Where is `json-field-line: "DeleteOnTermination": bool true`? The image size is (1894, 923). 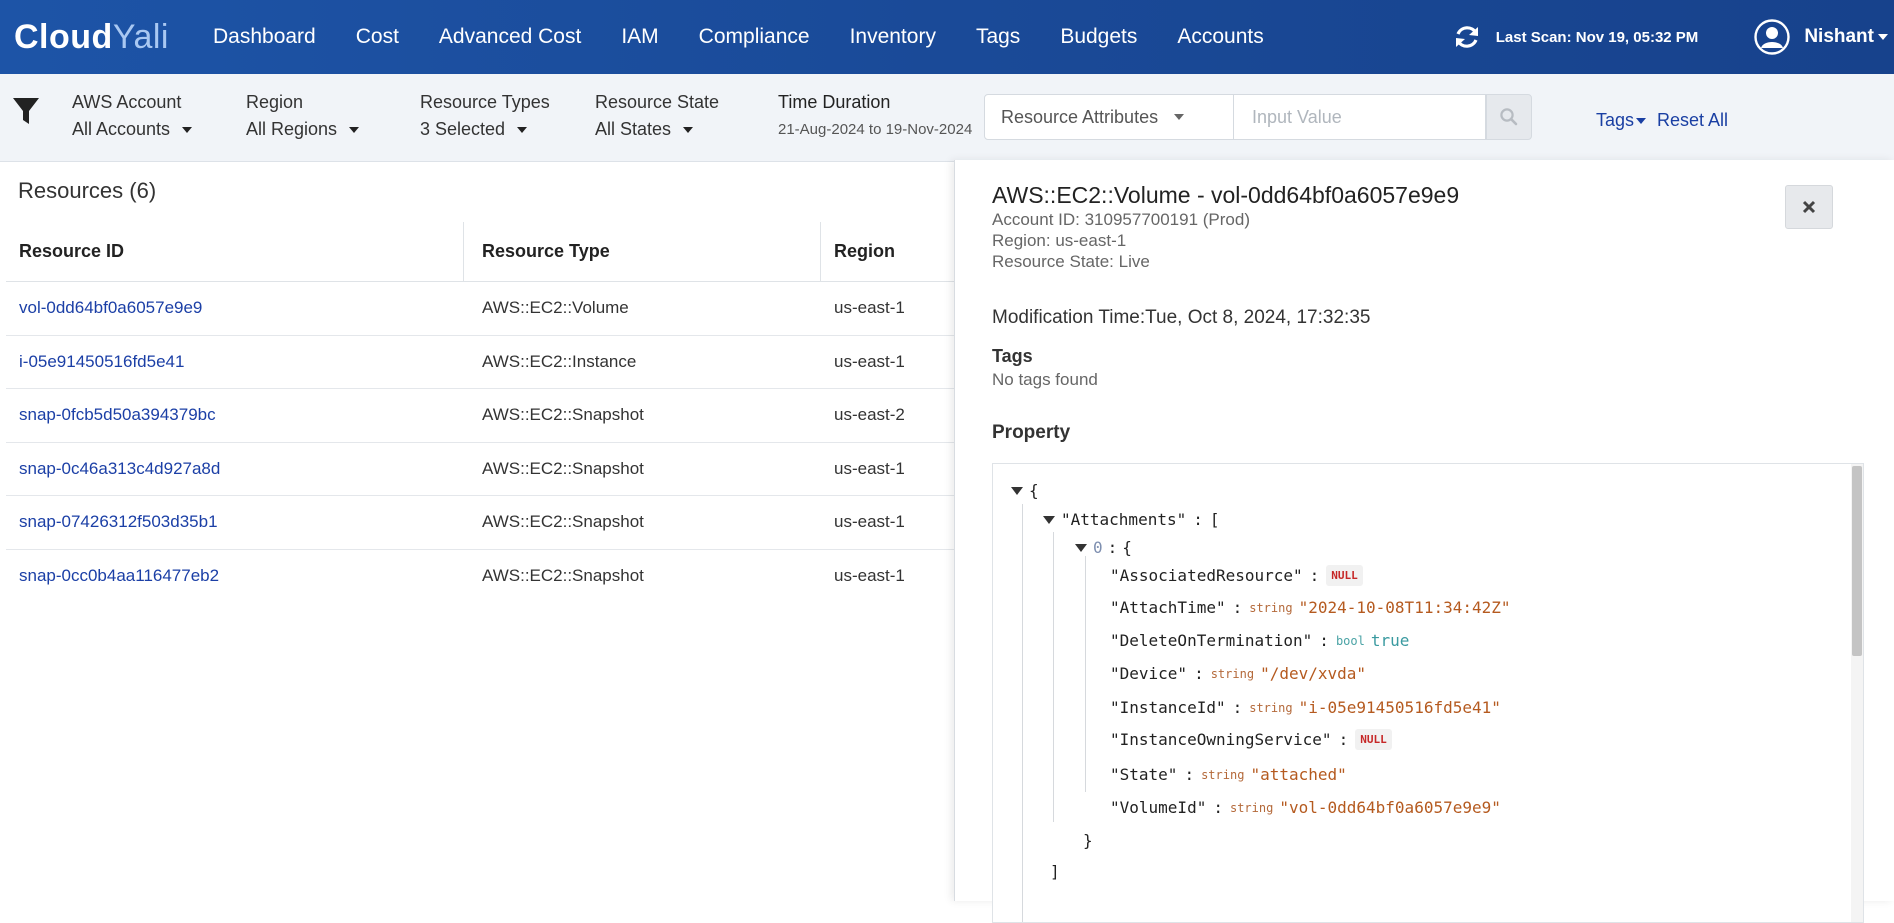 json-field-line: "DeleteOnTermination": bool true is located at coordinates (1260, 640).